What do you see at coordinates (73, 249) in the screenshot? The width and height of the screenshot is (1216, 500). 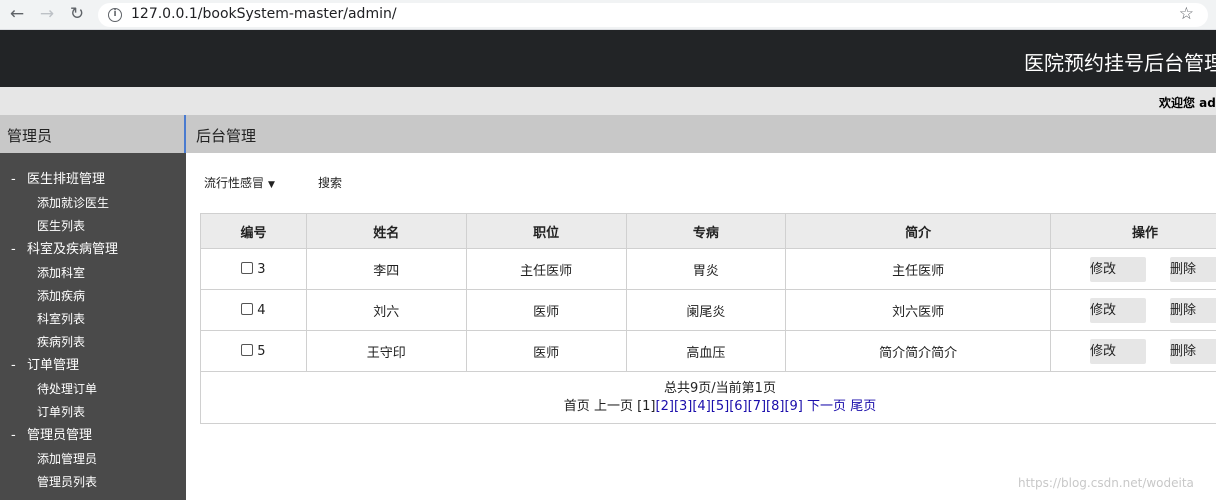 I see `menu-group-label: 科室及疾病管理` at bounding box center [73, 249].